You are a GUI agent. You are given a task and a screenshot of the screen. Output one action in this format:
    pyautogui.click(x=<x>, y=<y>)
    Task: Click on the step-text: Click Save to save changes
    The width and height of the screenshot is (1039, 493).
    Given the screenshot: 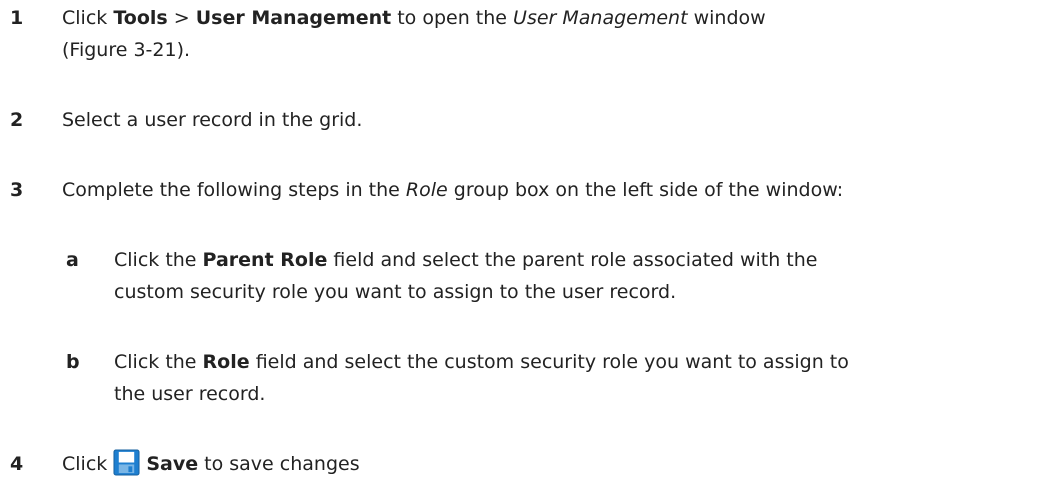 What is the action you would take?
    pyautogui.click(x=537, y=464)
    